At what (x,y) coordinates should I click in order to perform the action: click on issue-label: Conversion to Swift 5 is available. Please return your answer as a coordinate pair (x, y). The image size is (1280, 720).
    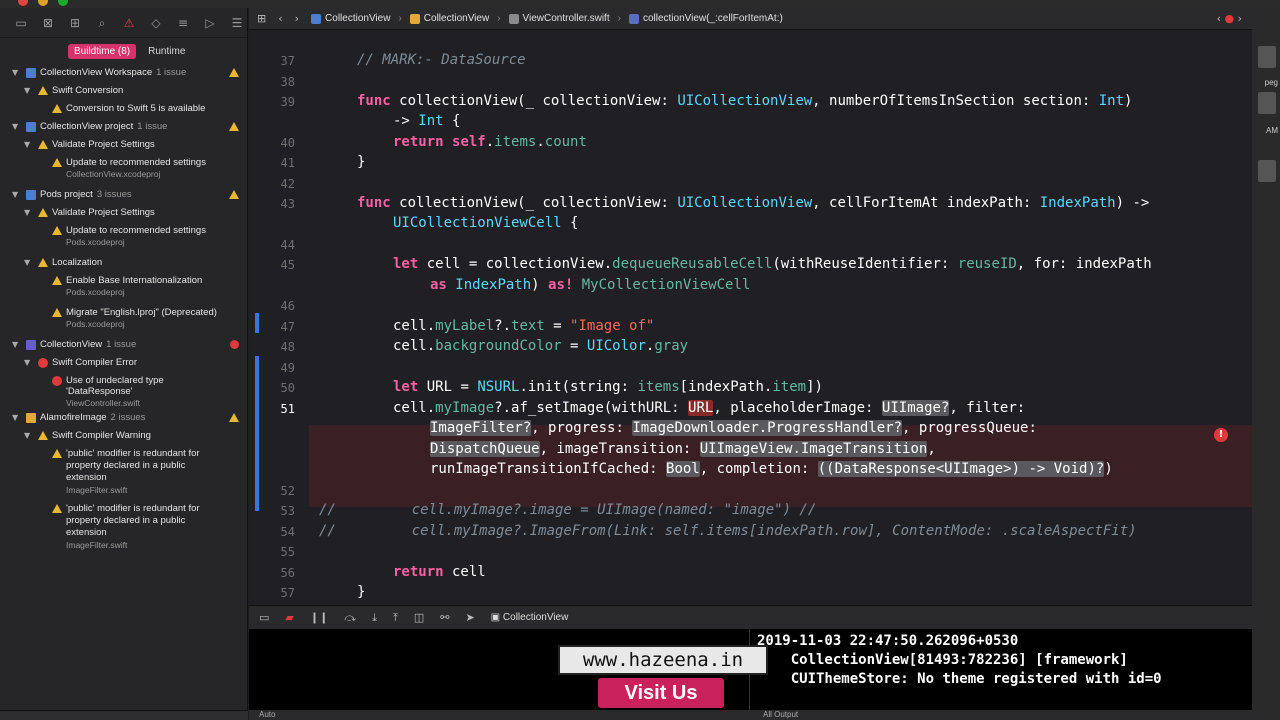
    Looking at the image, I should click on (136, 108).